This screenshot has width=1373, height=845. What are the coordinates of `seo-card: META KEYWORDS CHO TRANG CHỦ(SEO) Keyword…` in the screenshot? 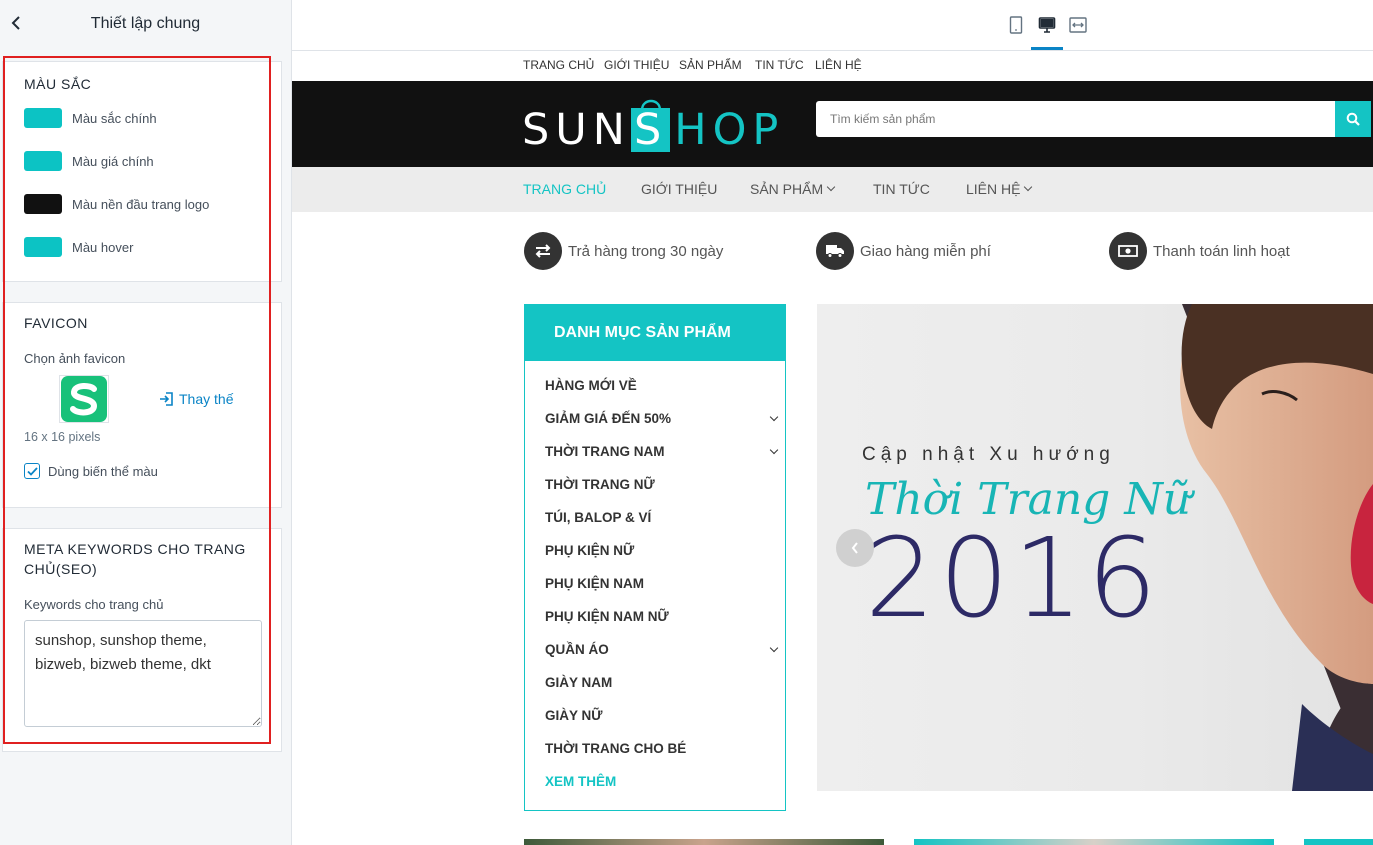 It's located at (142, 640).